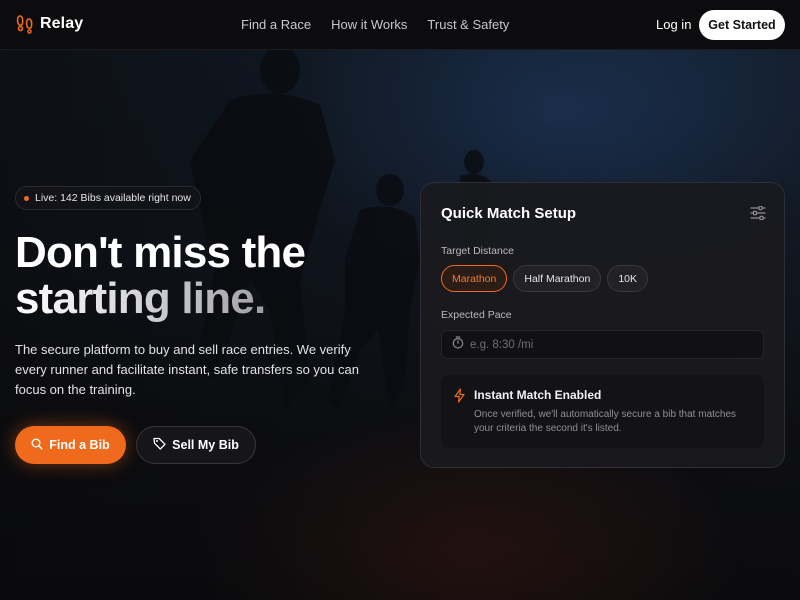  What do you see at coordinates (758, 213) in the screenshot?
I see `sliders-icon` at bounding box center [758, 213].